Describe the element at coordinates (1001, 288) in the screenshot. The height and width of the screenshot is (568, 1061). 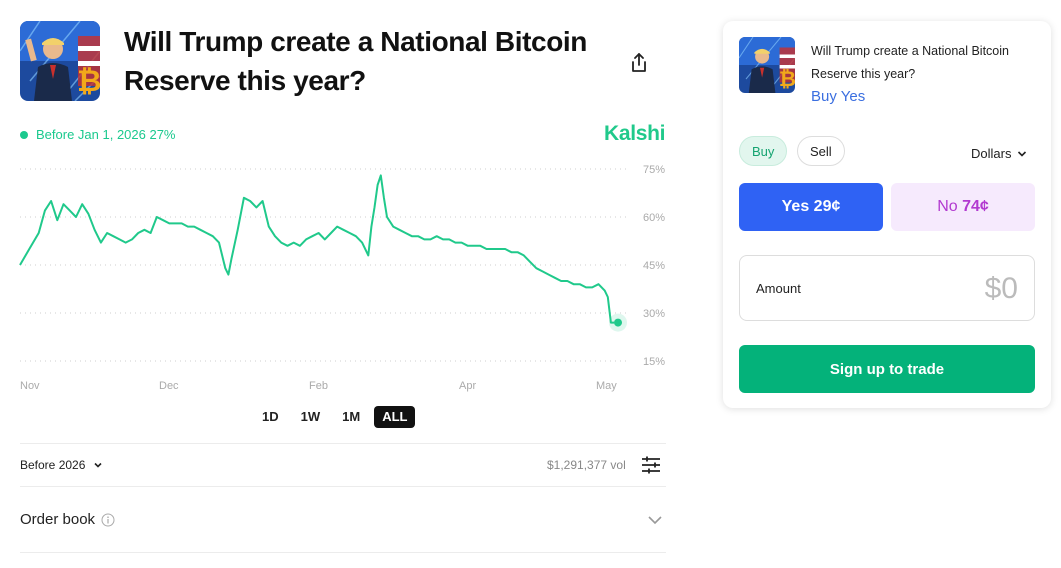
I see `amount-value: $0` at that location.